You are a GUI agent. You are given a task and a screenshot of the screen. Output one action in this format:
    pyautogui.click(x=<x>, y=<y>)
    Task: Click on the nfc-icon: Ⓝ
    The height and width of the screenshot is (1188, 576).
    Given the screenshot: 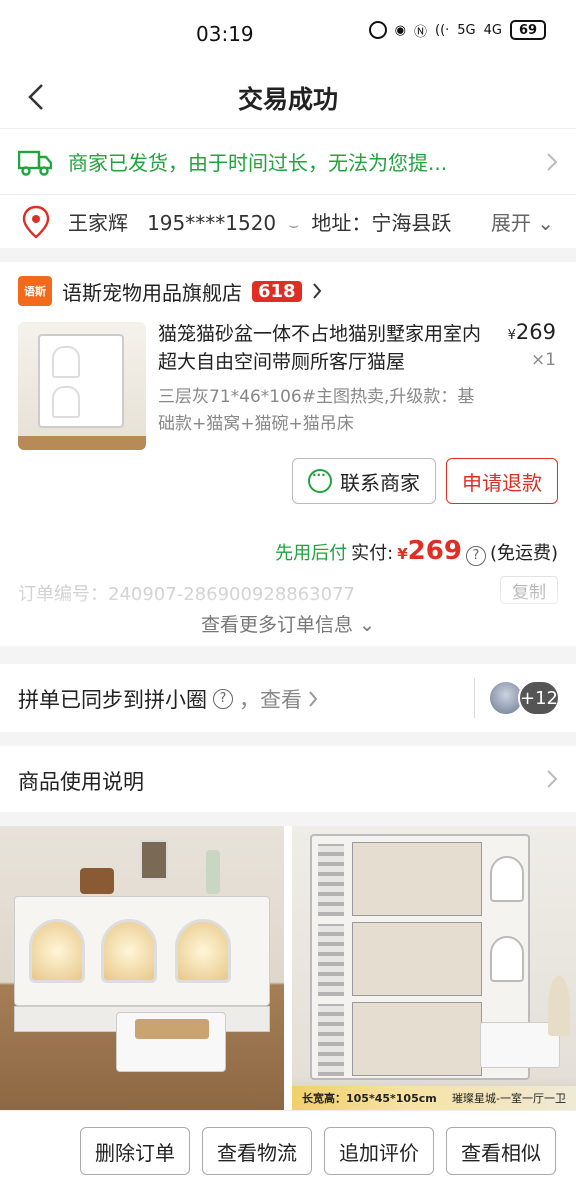 What is the action you would take?
    pyautogui.click(x=420, y=32)
    